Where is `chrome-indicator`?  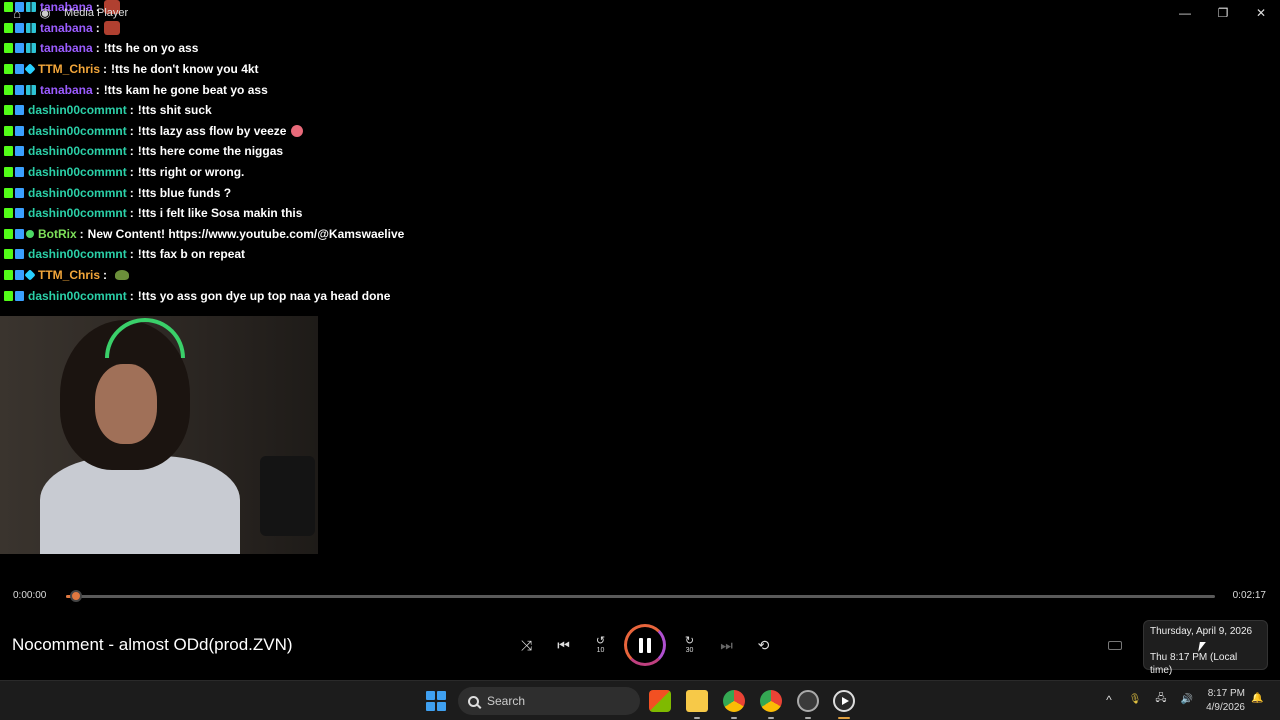 chrome-indicator is located at coordinates (734, 718).